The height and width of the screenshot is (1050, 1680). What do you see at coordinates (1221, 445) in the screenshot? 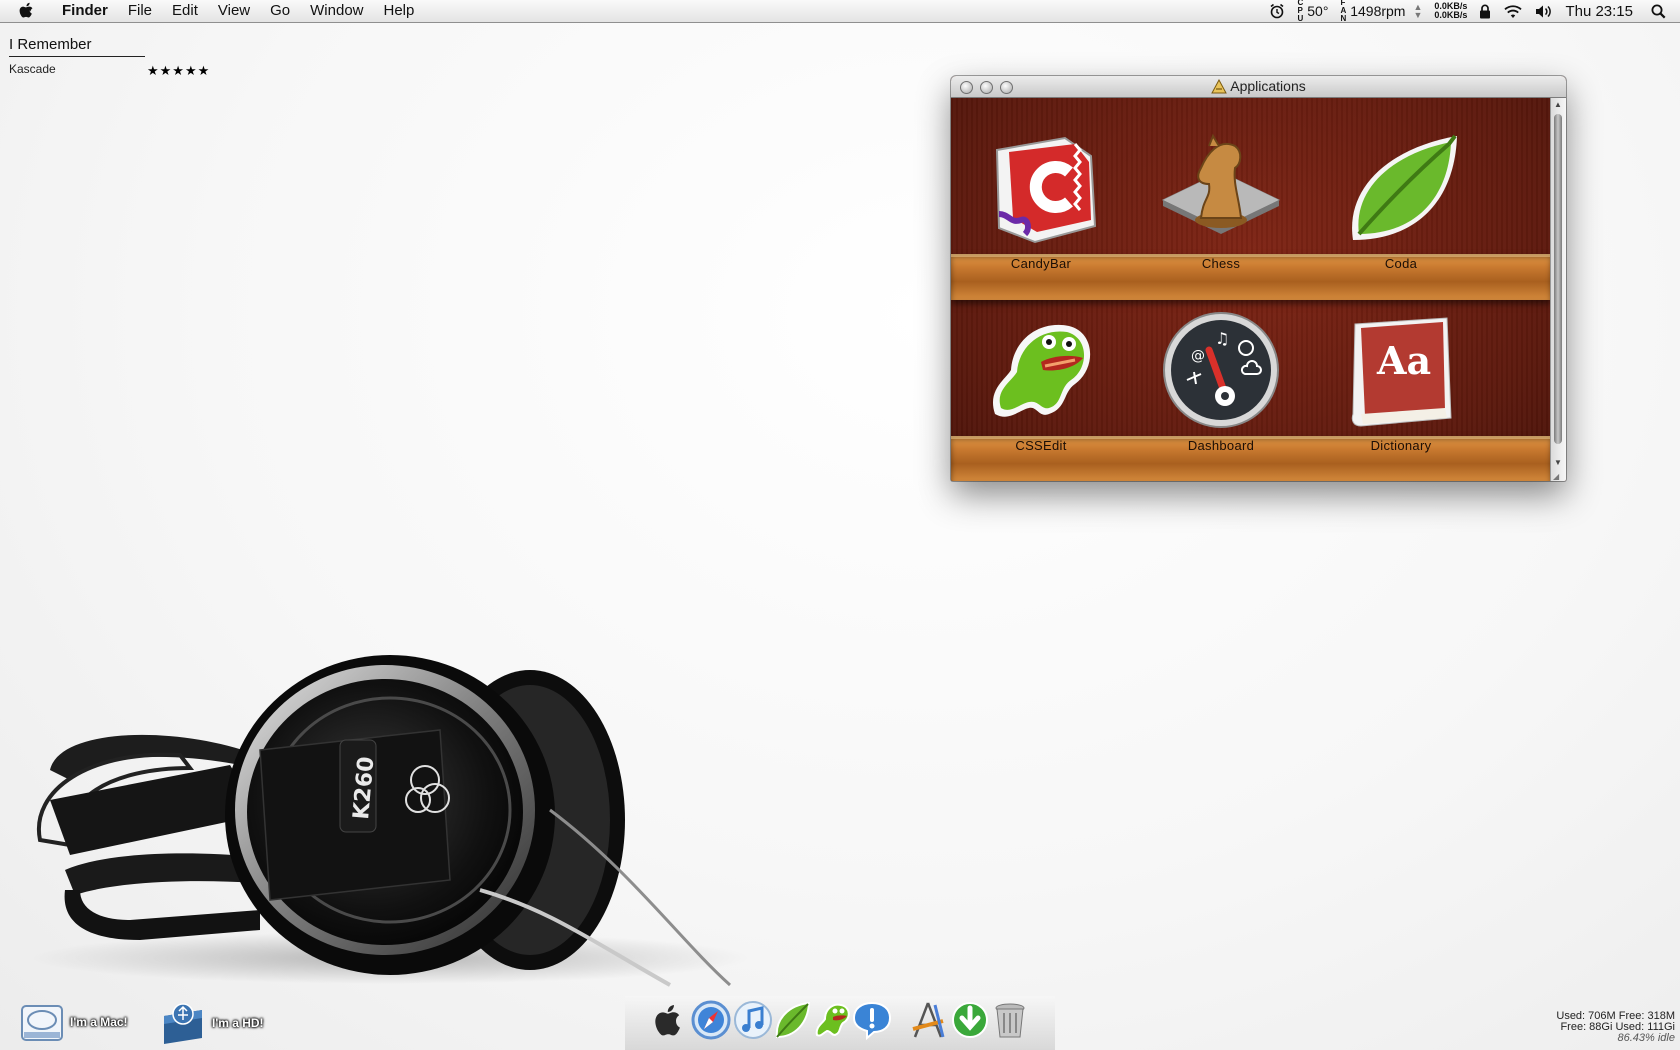
I see `app-label-dashboard: Dashboard` at bounding box center [1221, 445].